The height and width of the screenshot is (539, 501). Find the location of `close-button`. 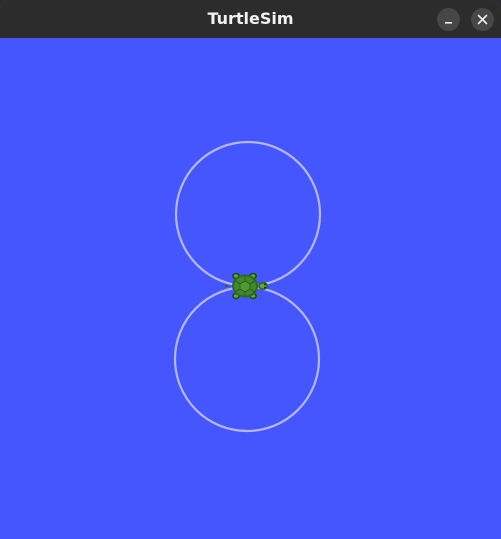

close-button is located at coordinates (482, 19).